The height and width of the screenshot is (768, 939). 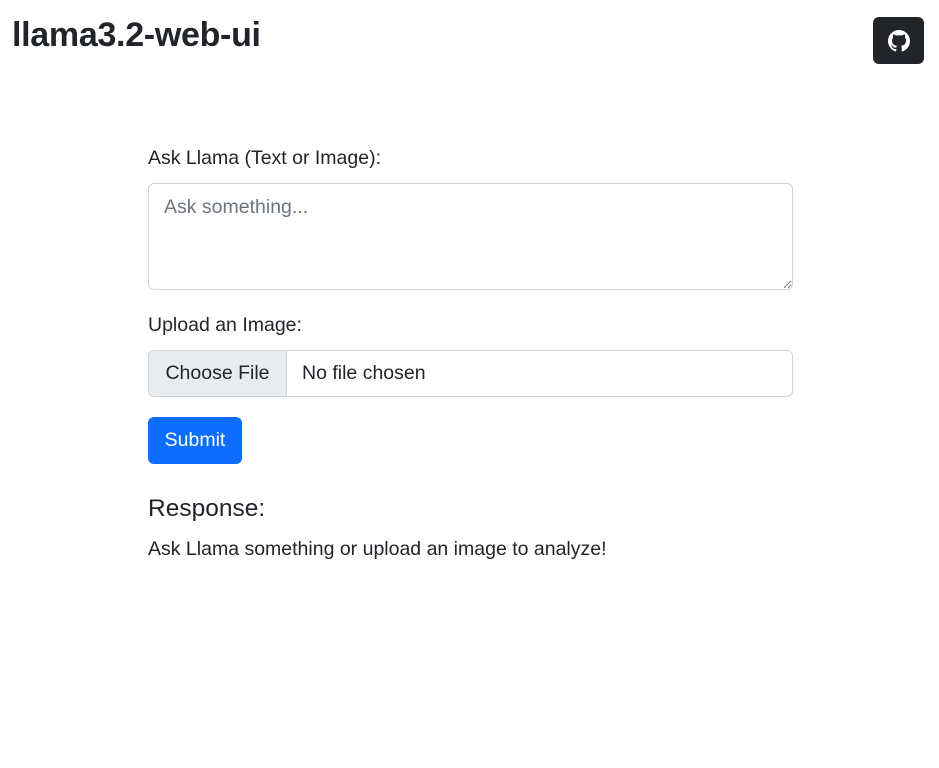 What do you see at coordinates (136, 35) in the screenshot?
I see `app-title: llama3.2-web-ui` at bounding box center [136, 35].